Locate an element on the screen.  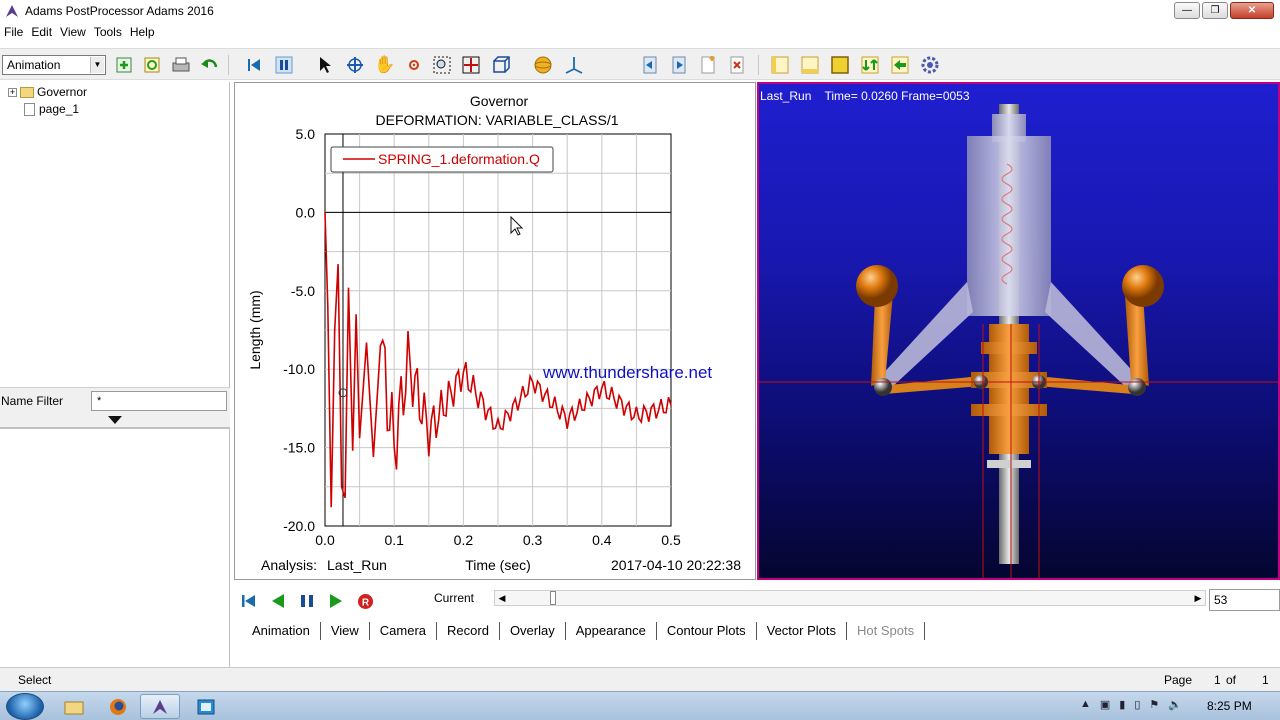
menu-view: View is located at coordinates (73, 32).